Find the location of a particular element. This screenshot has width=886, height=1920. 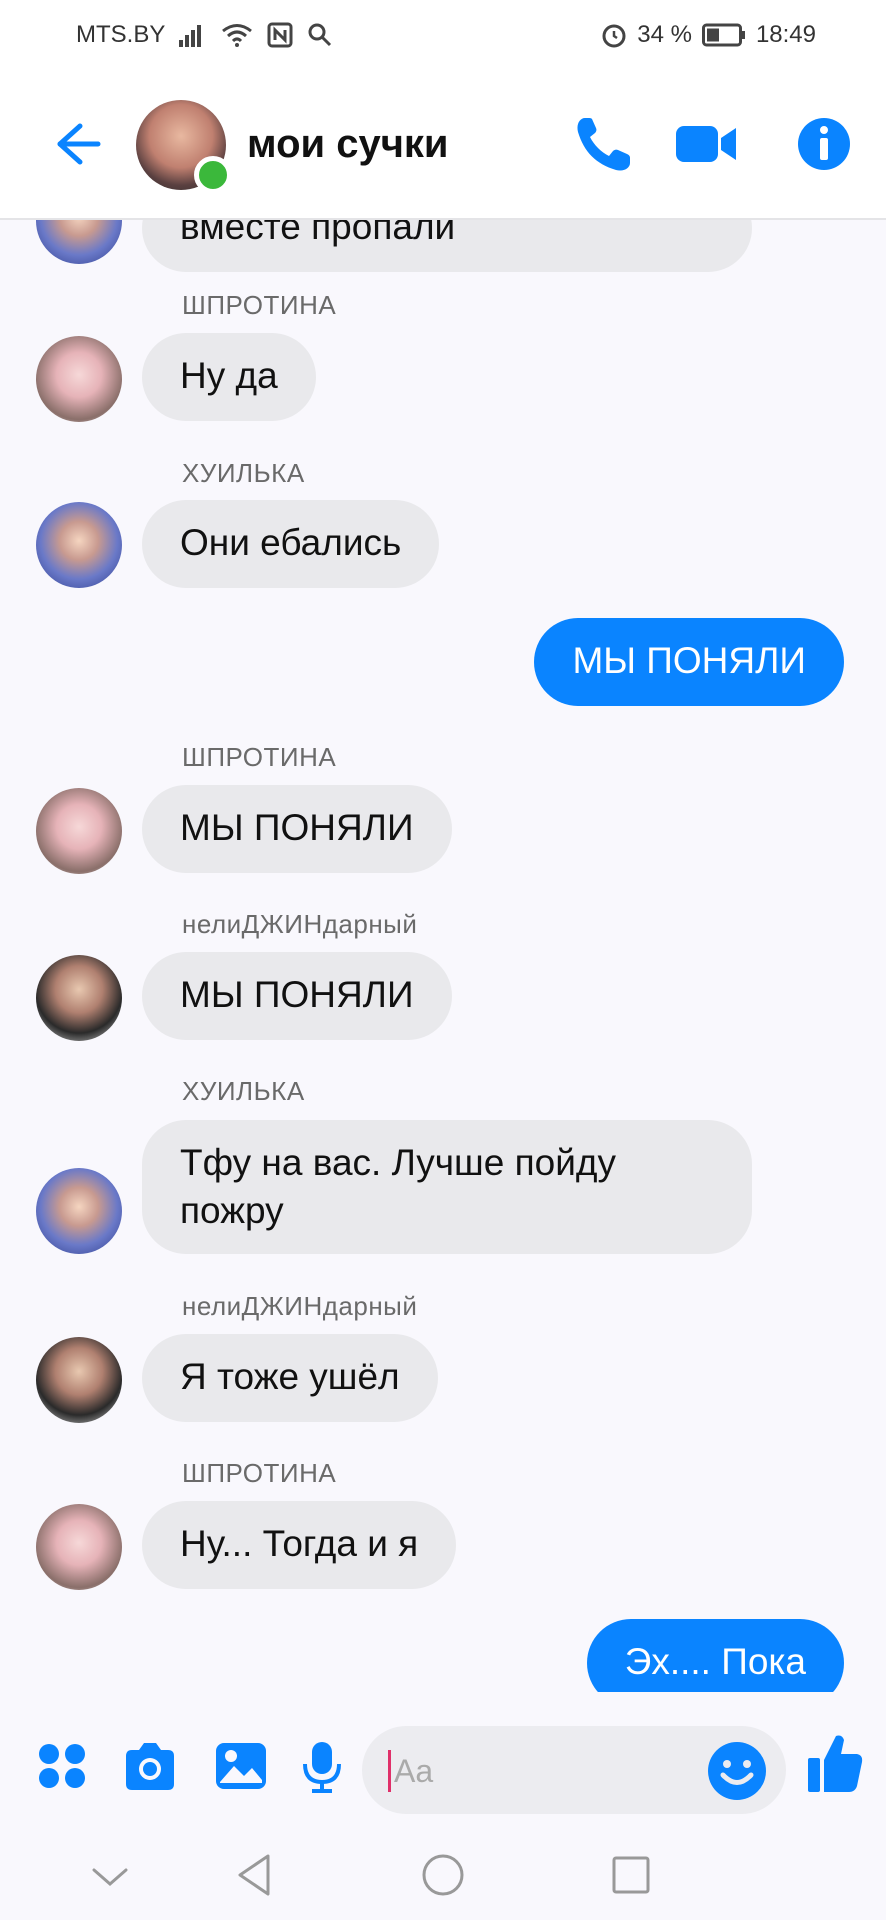

chat-header: мои сучки is located at coordinates (443, 145).